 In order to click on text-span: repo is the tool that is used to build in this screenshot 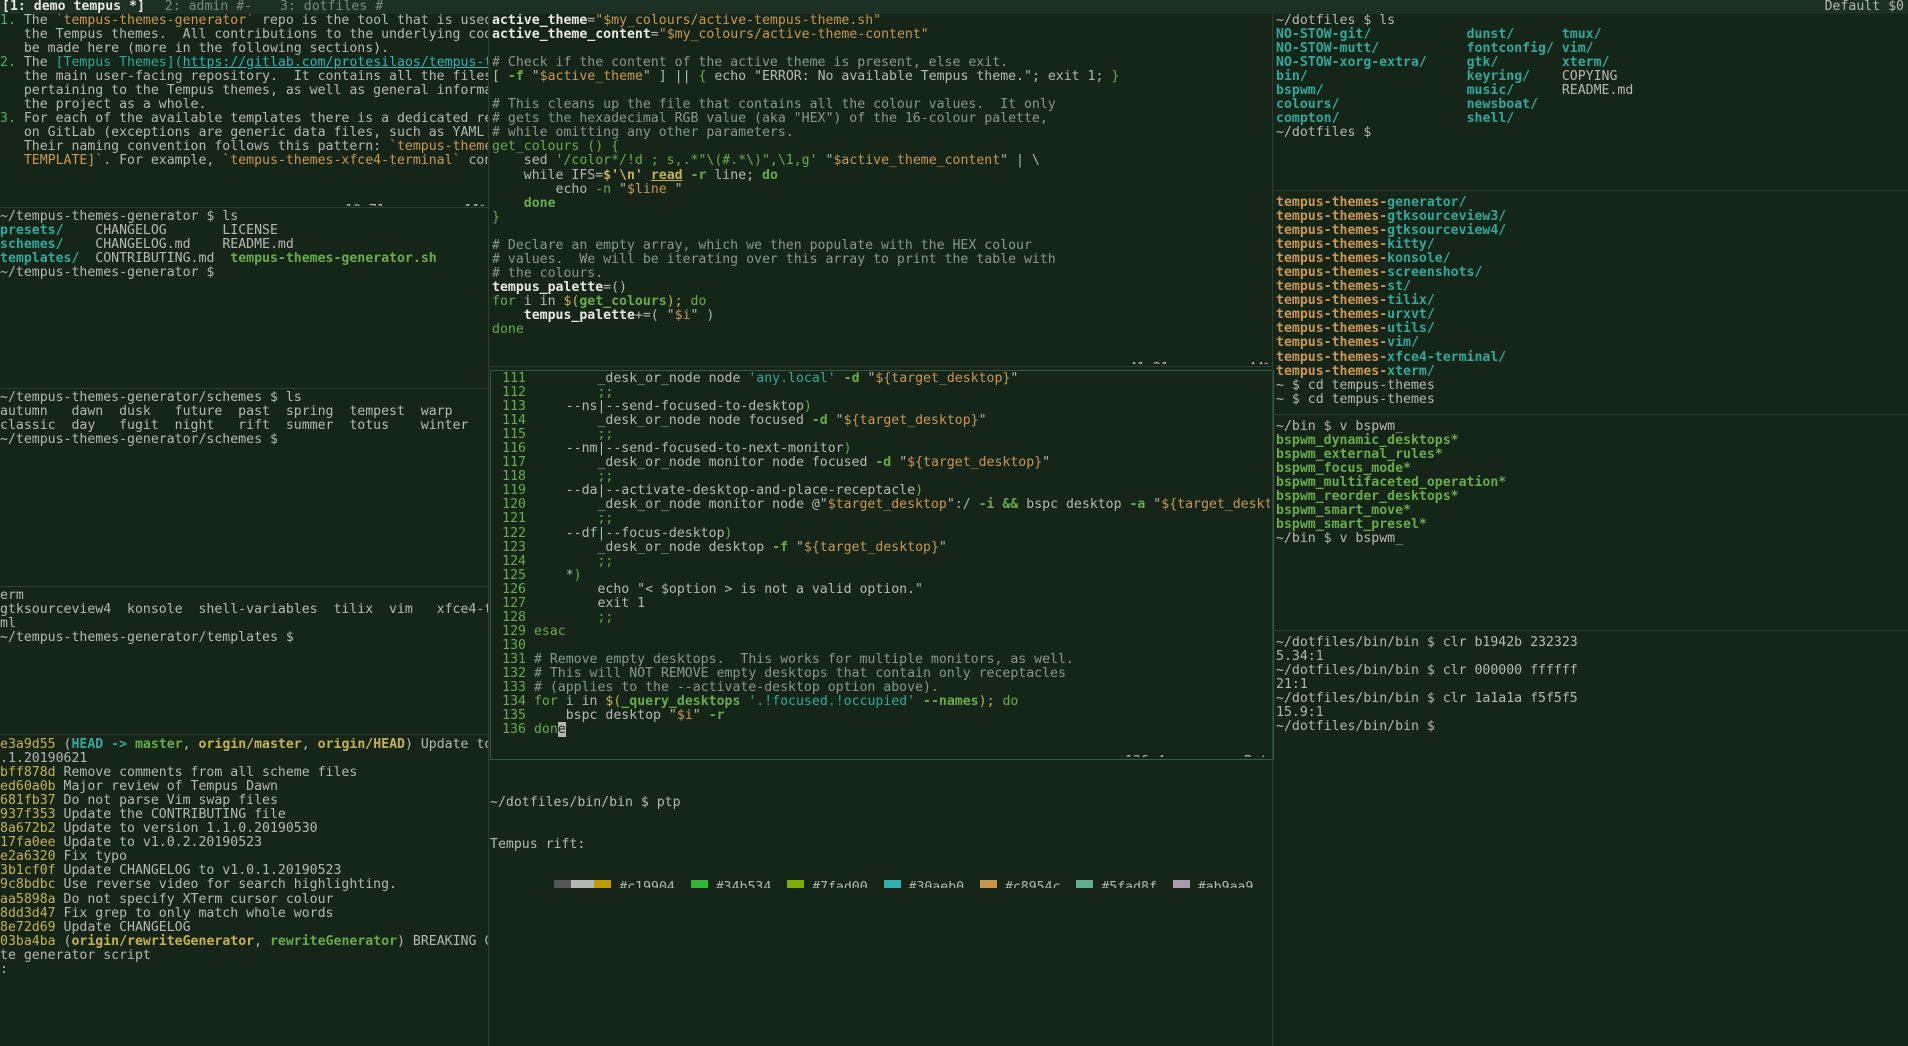, I will do `click(375, 21)`.